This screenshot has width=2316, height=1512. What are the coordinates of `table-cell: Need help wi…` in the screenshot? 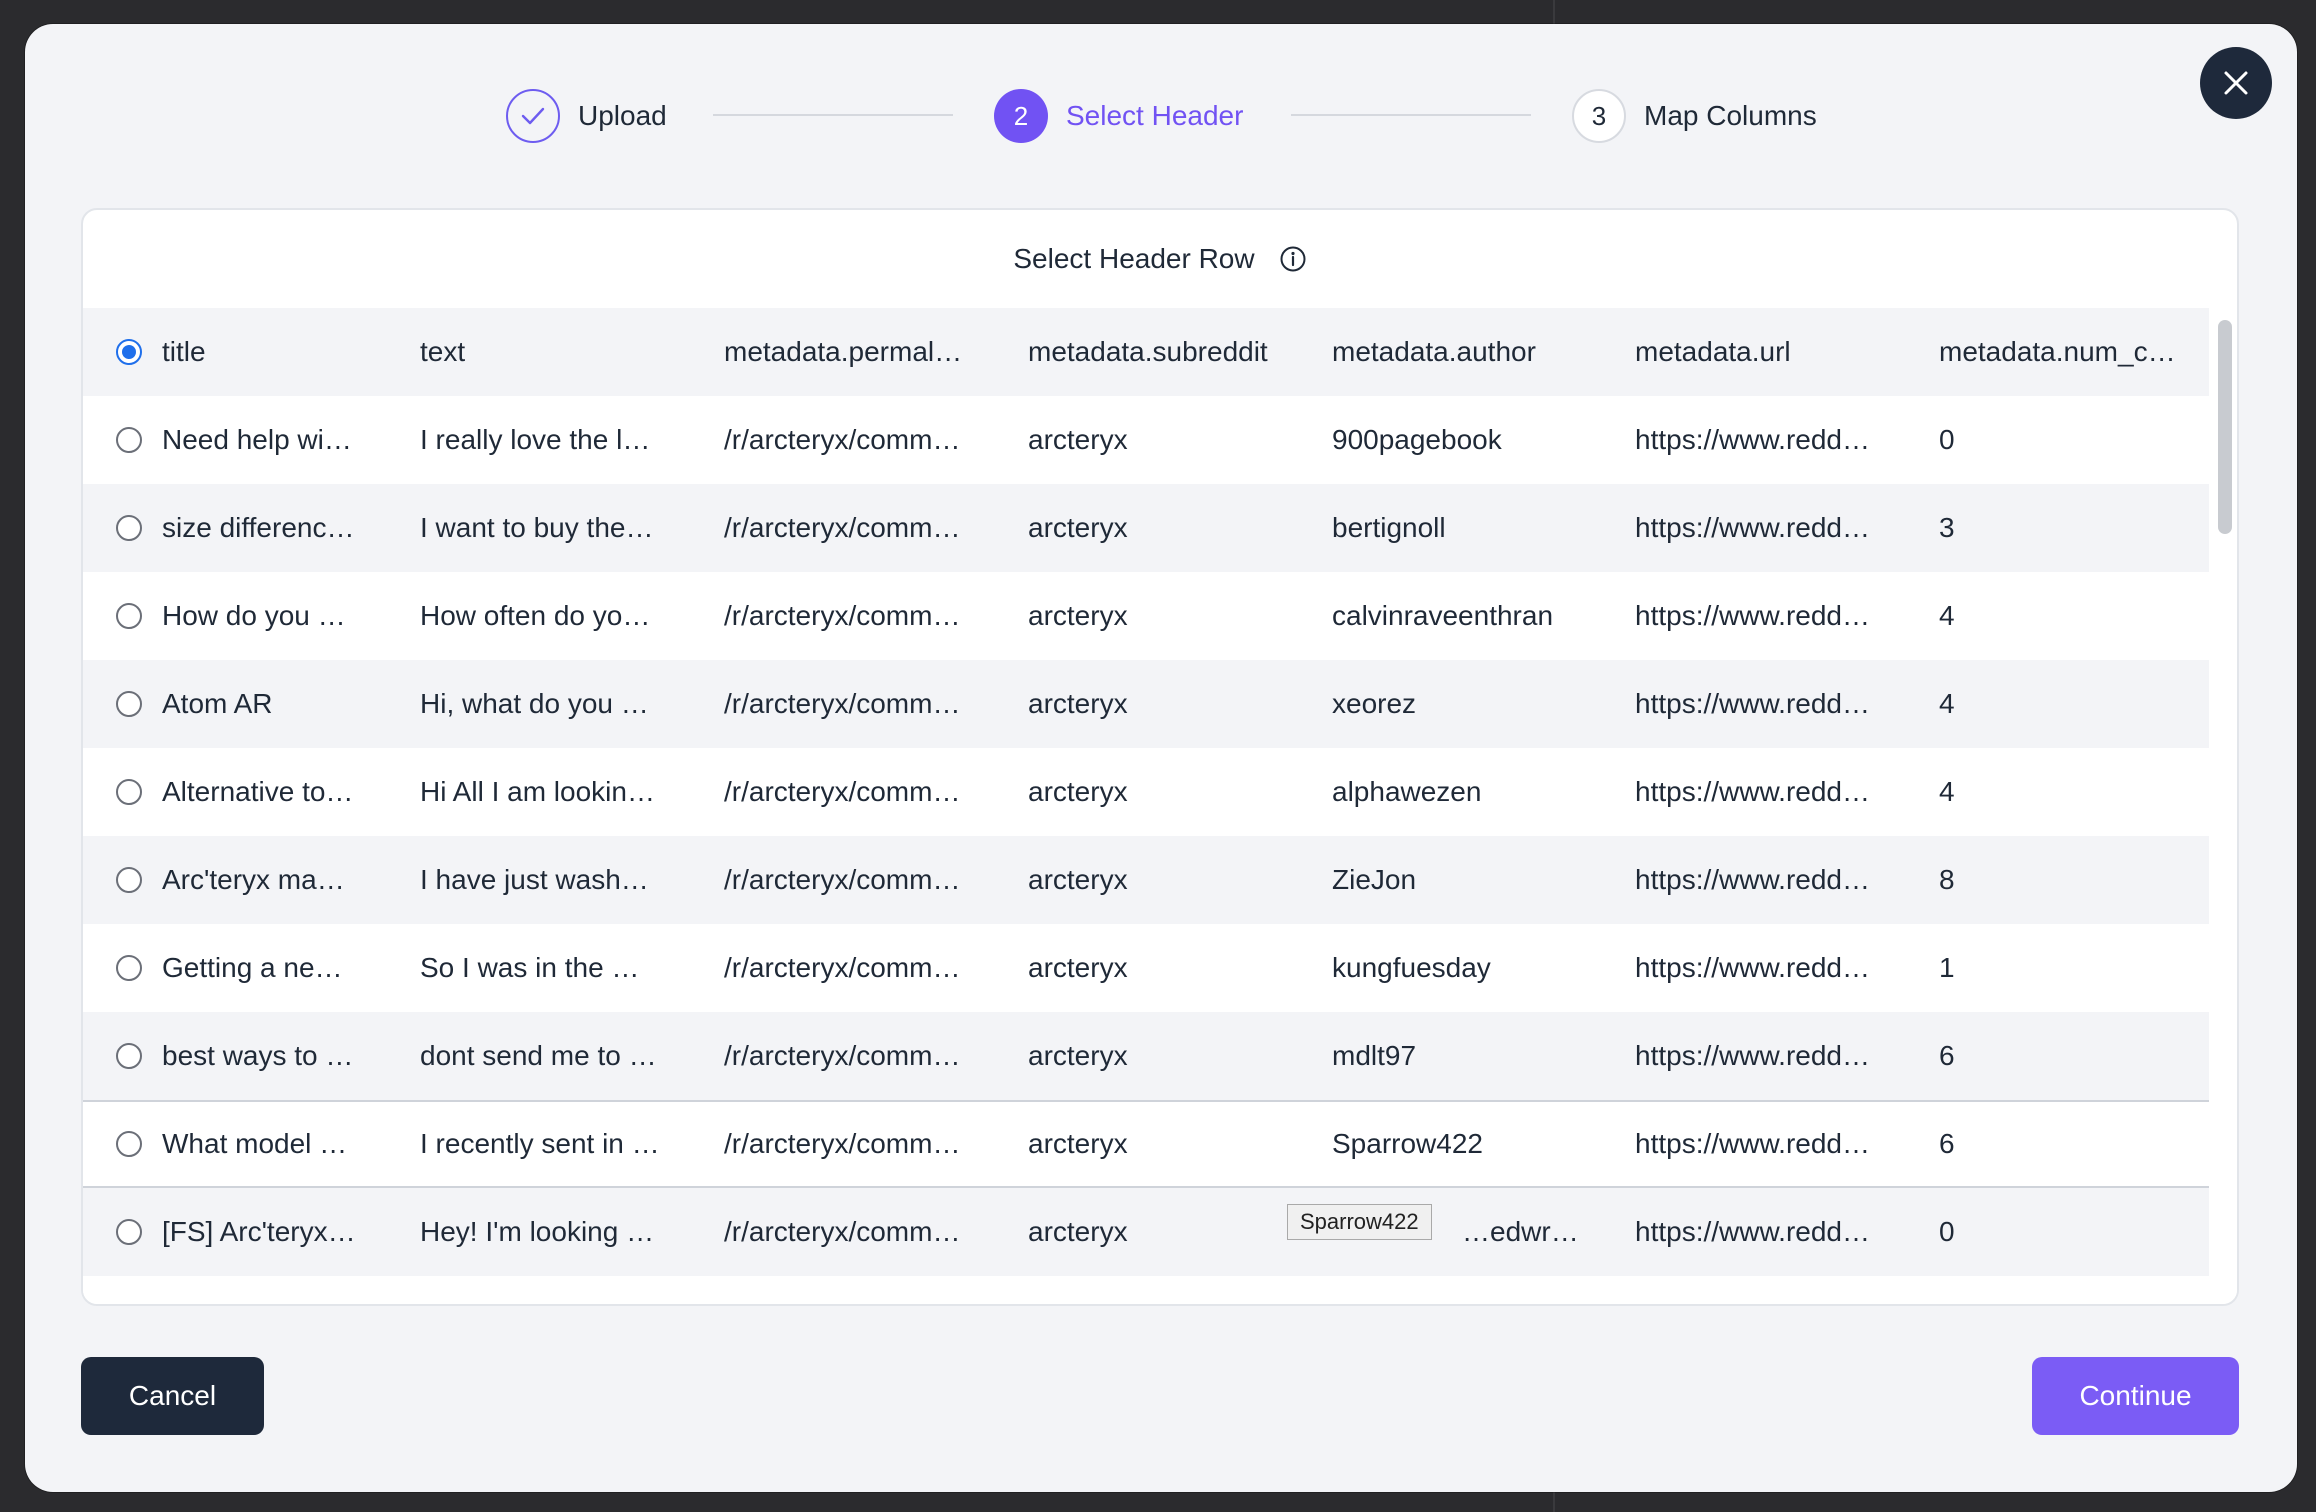 It's located at (257, 439).